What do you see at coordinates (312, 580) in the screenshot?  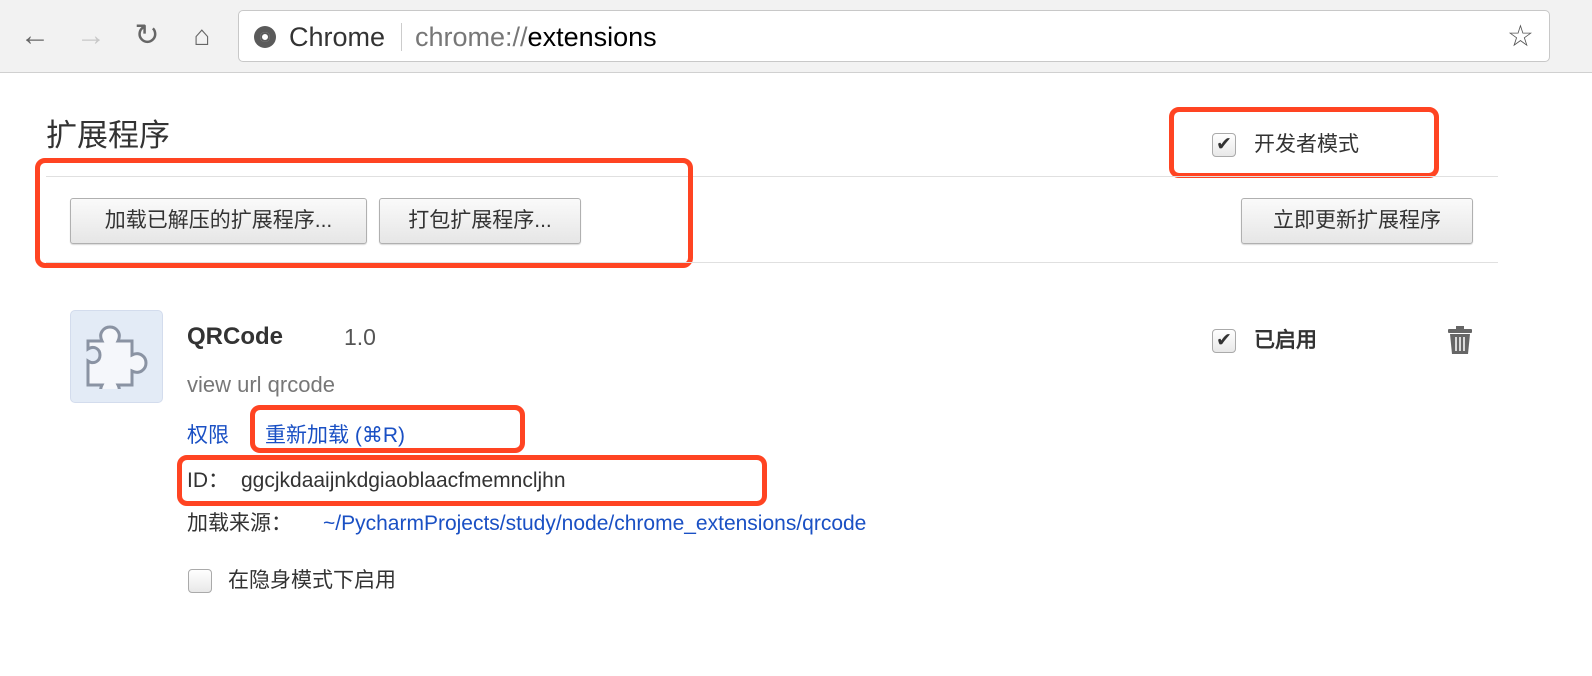 I see `incognito-label: 在隐身模式下启用` at bounding box center [312, 580].